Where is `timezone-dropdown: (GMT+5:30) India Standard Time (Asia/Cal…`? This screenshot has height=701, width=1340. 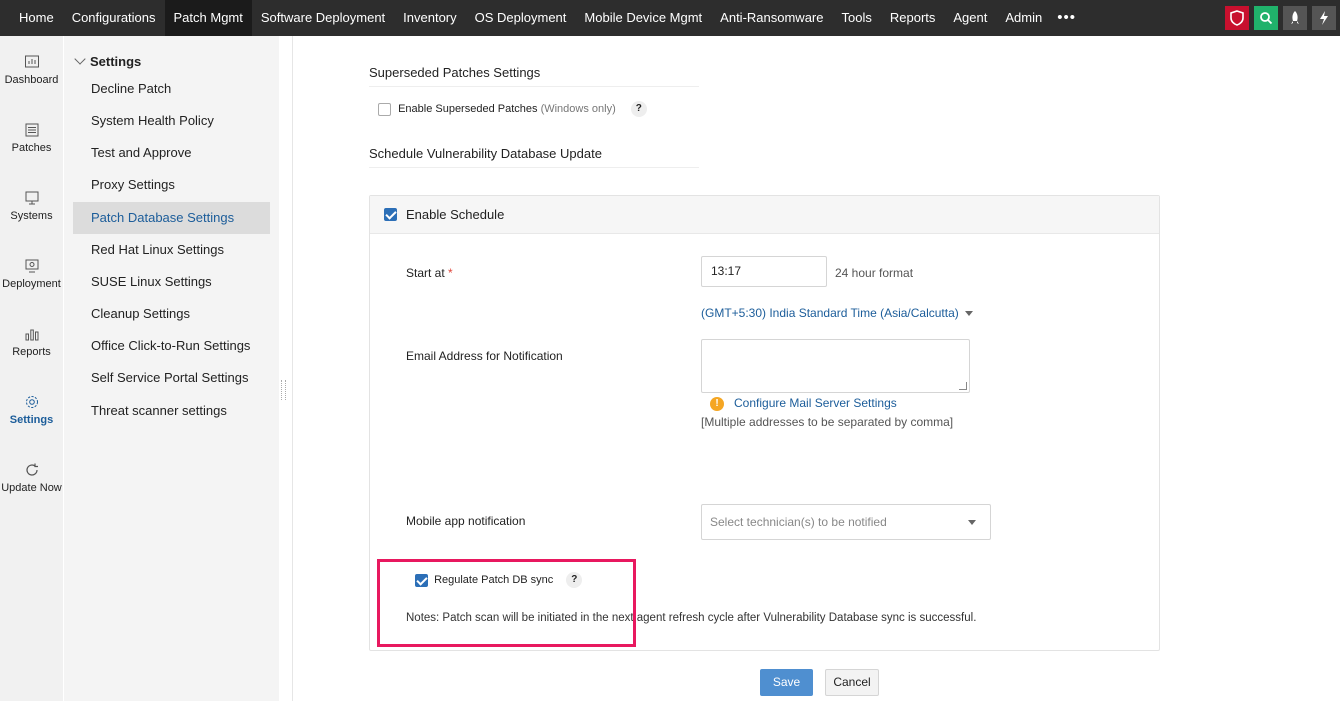 timezone-dropdown: (GMT+5:30) India Standard Time (Asia/Cal… is located at coordinates (837, 313).